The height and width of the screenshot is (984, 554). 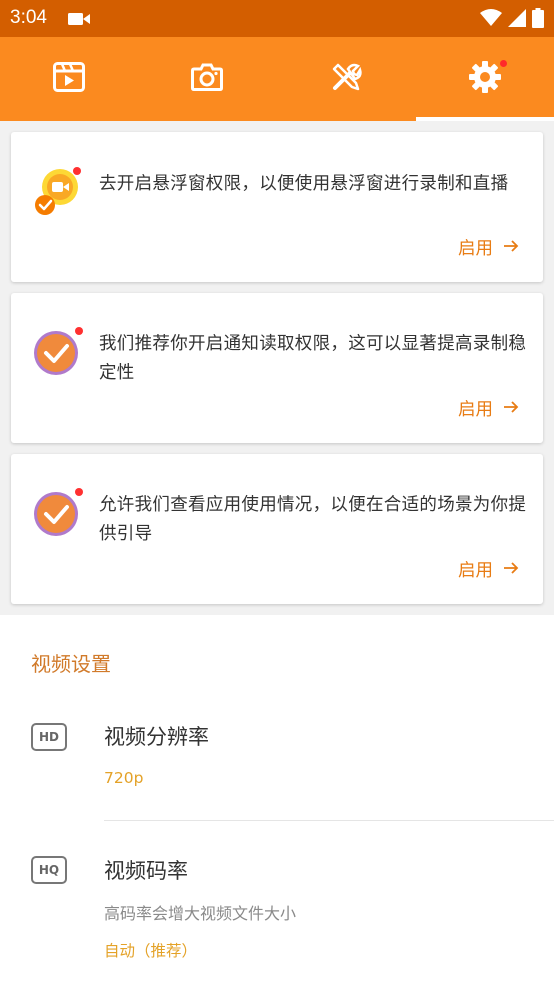 I want to click on signal-icon, so click(x=517, y=20).